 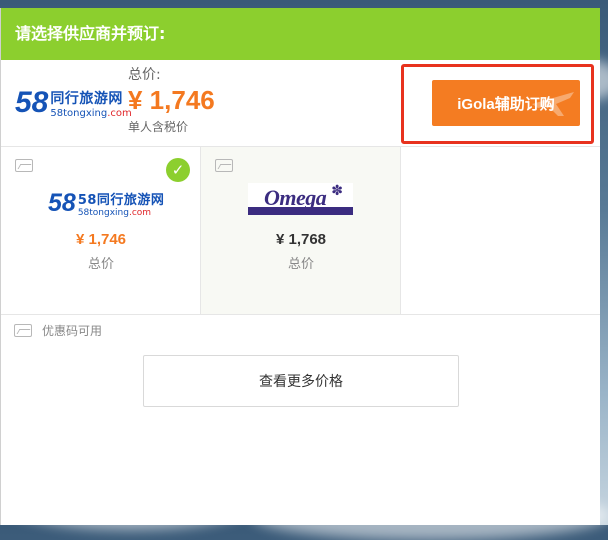 What do you see at coordinates (23, 330) in the screenshot?
I see `coupon-icon` at bounding box center [23, 330].